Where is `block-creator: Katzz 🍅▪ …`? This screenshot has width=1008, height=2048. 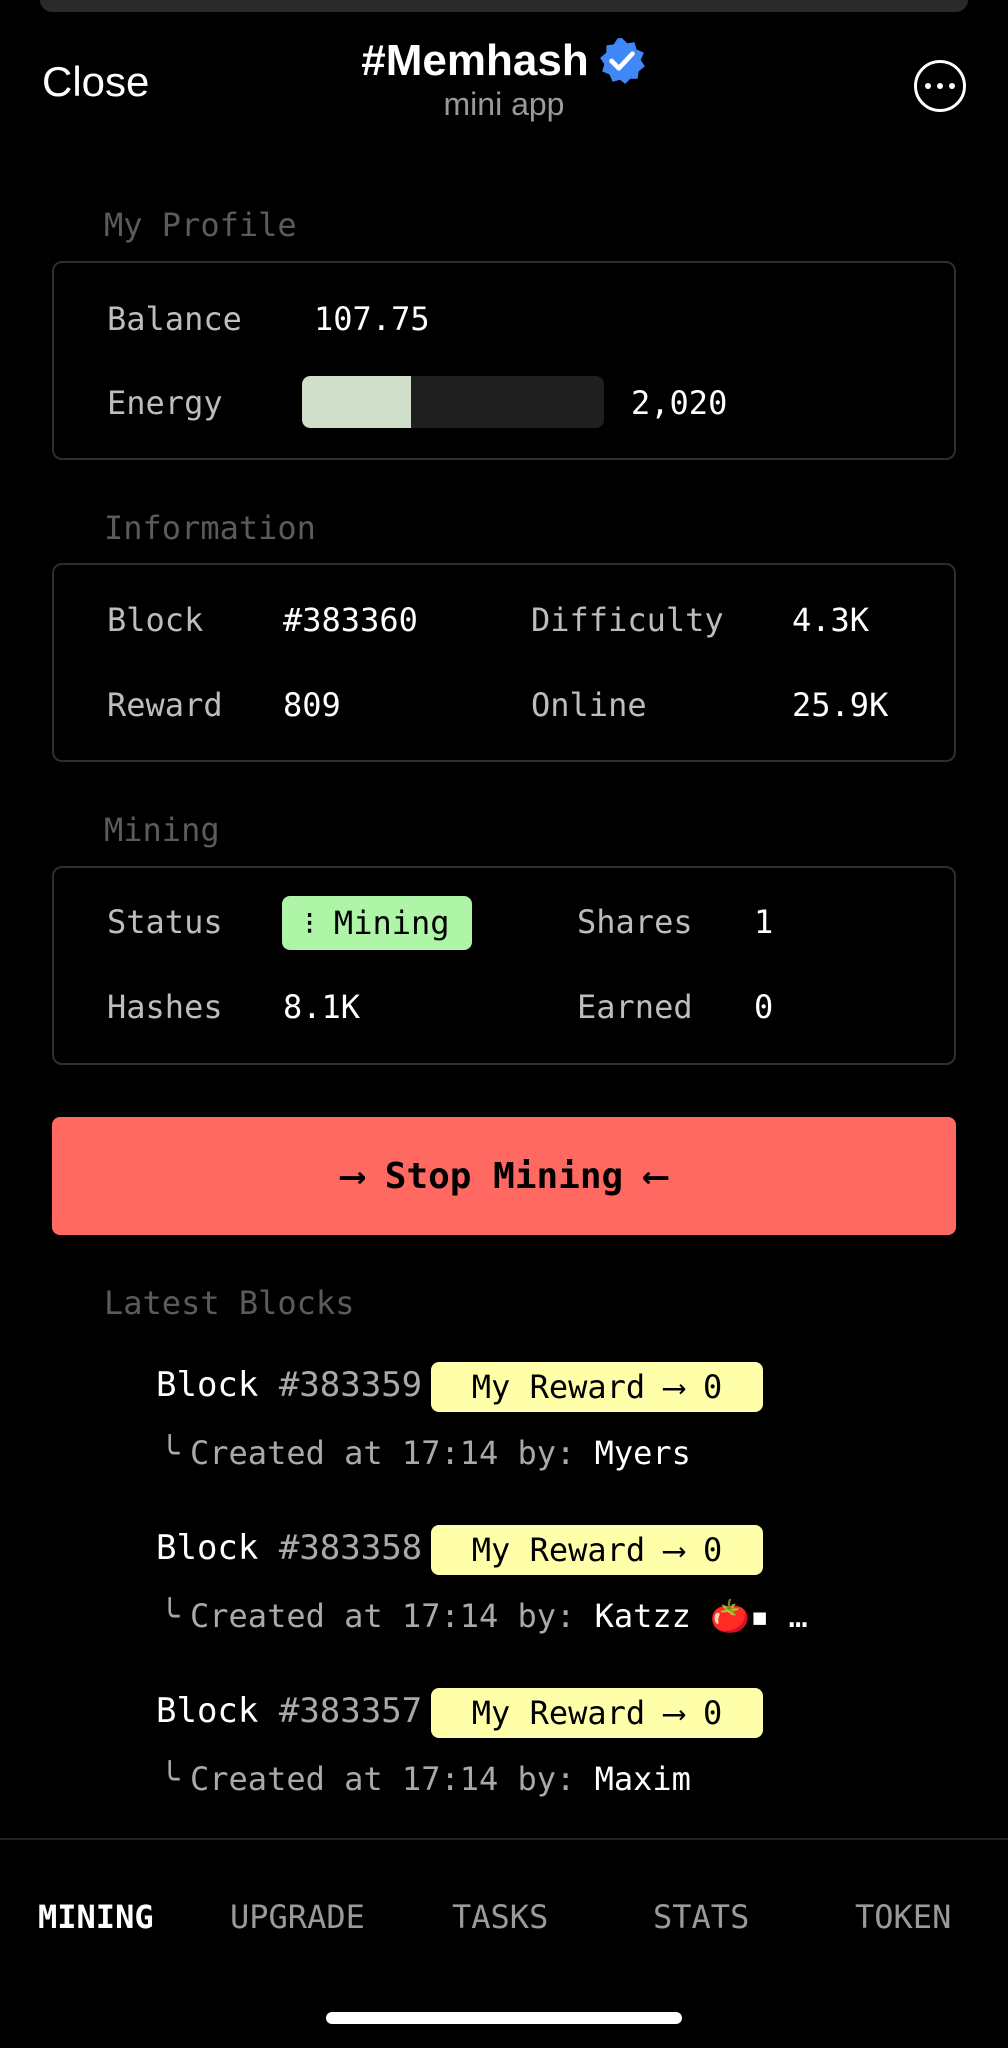 block-creator: Katzz 🍅▪ … is located at coordinates (701, 1616).